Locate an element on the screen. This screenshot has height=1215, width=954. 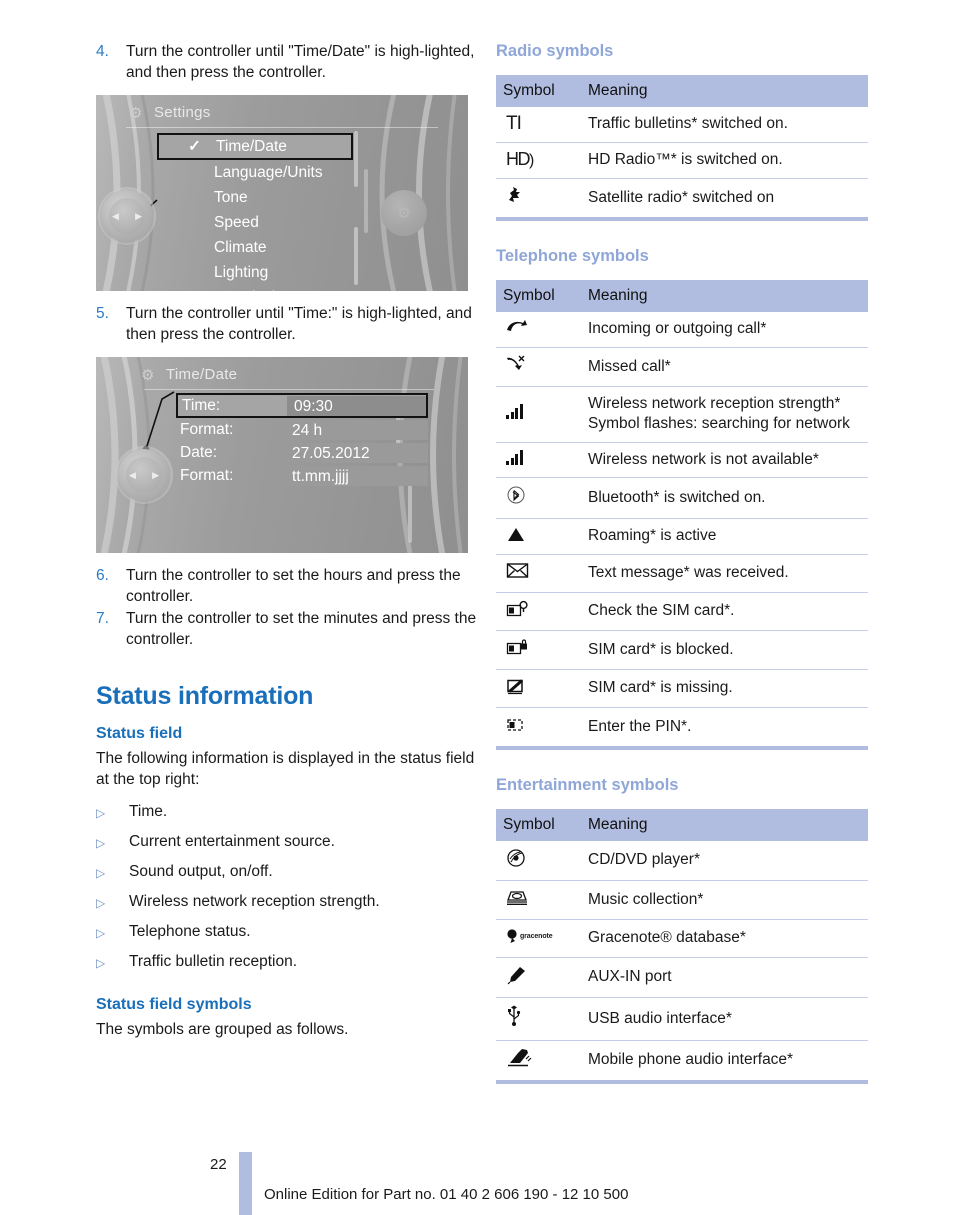
sim-missing-icon is located at coordinates (538, 688).